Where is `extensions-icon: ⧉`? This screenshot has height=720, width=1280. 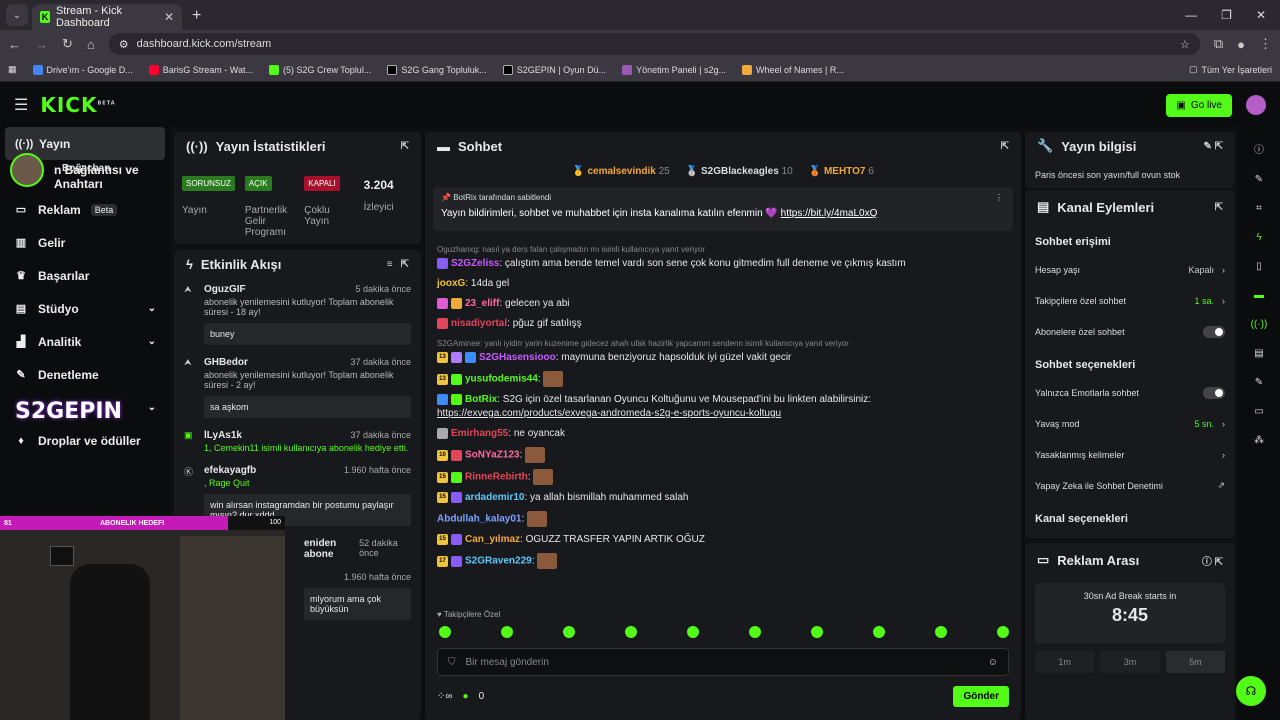 extensions-icon: ⧉ is located at coordinates (1218, 44).